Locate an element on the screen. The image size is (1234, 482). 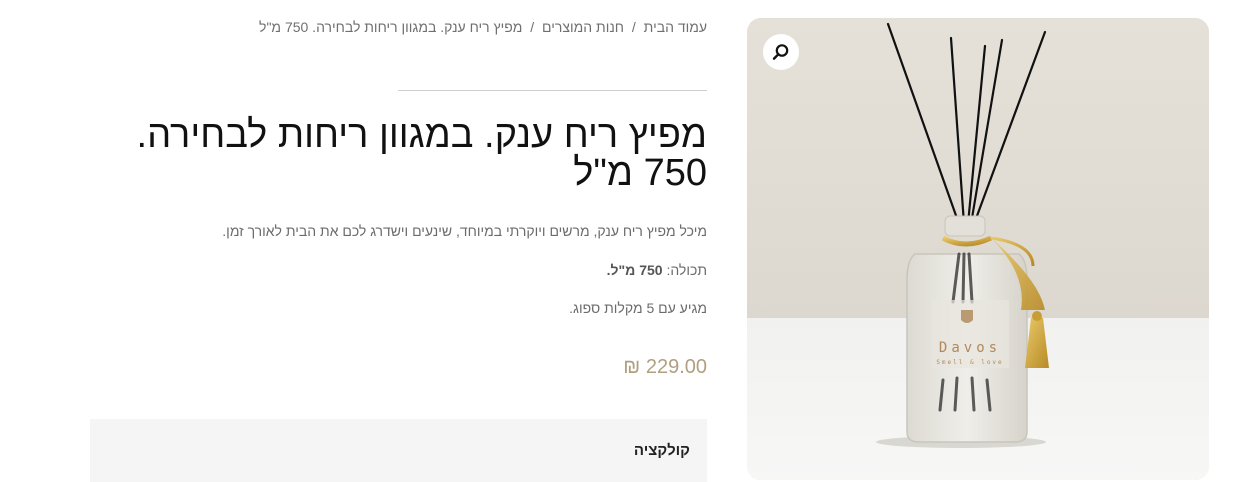
capacity-value: 750 מ"ל. is located at coordinates (634, 270).